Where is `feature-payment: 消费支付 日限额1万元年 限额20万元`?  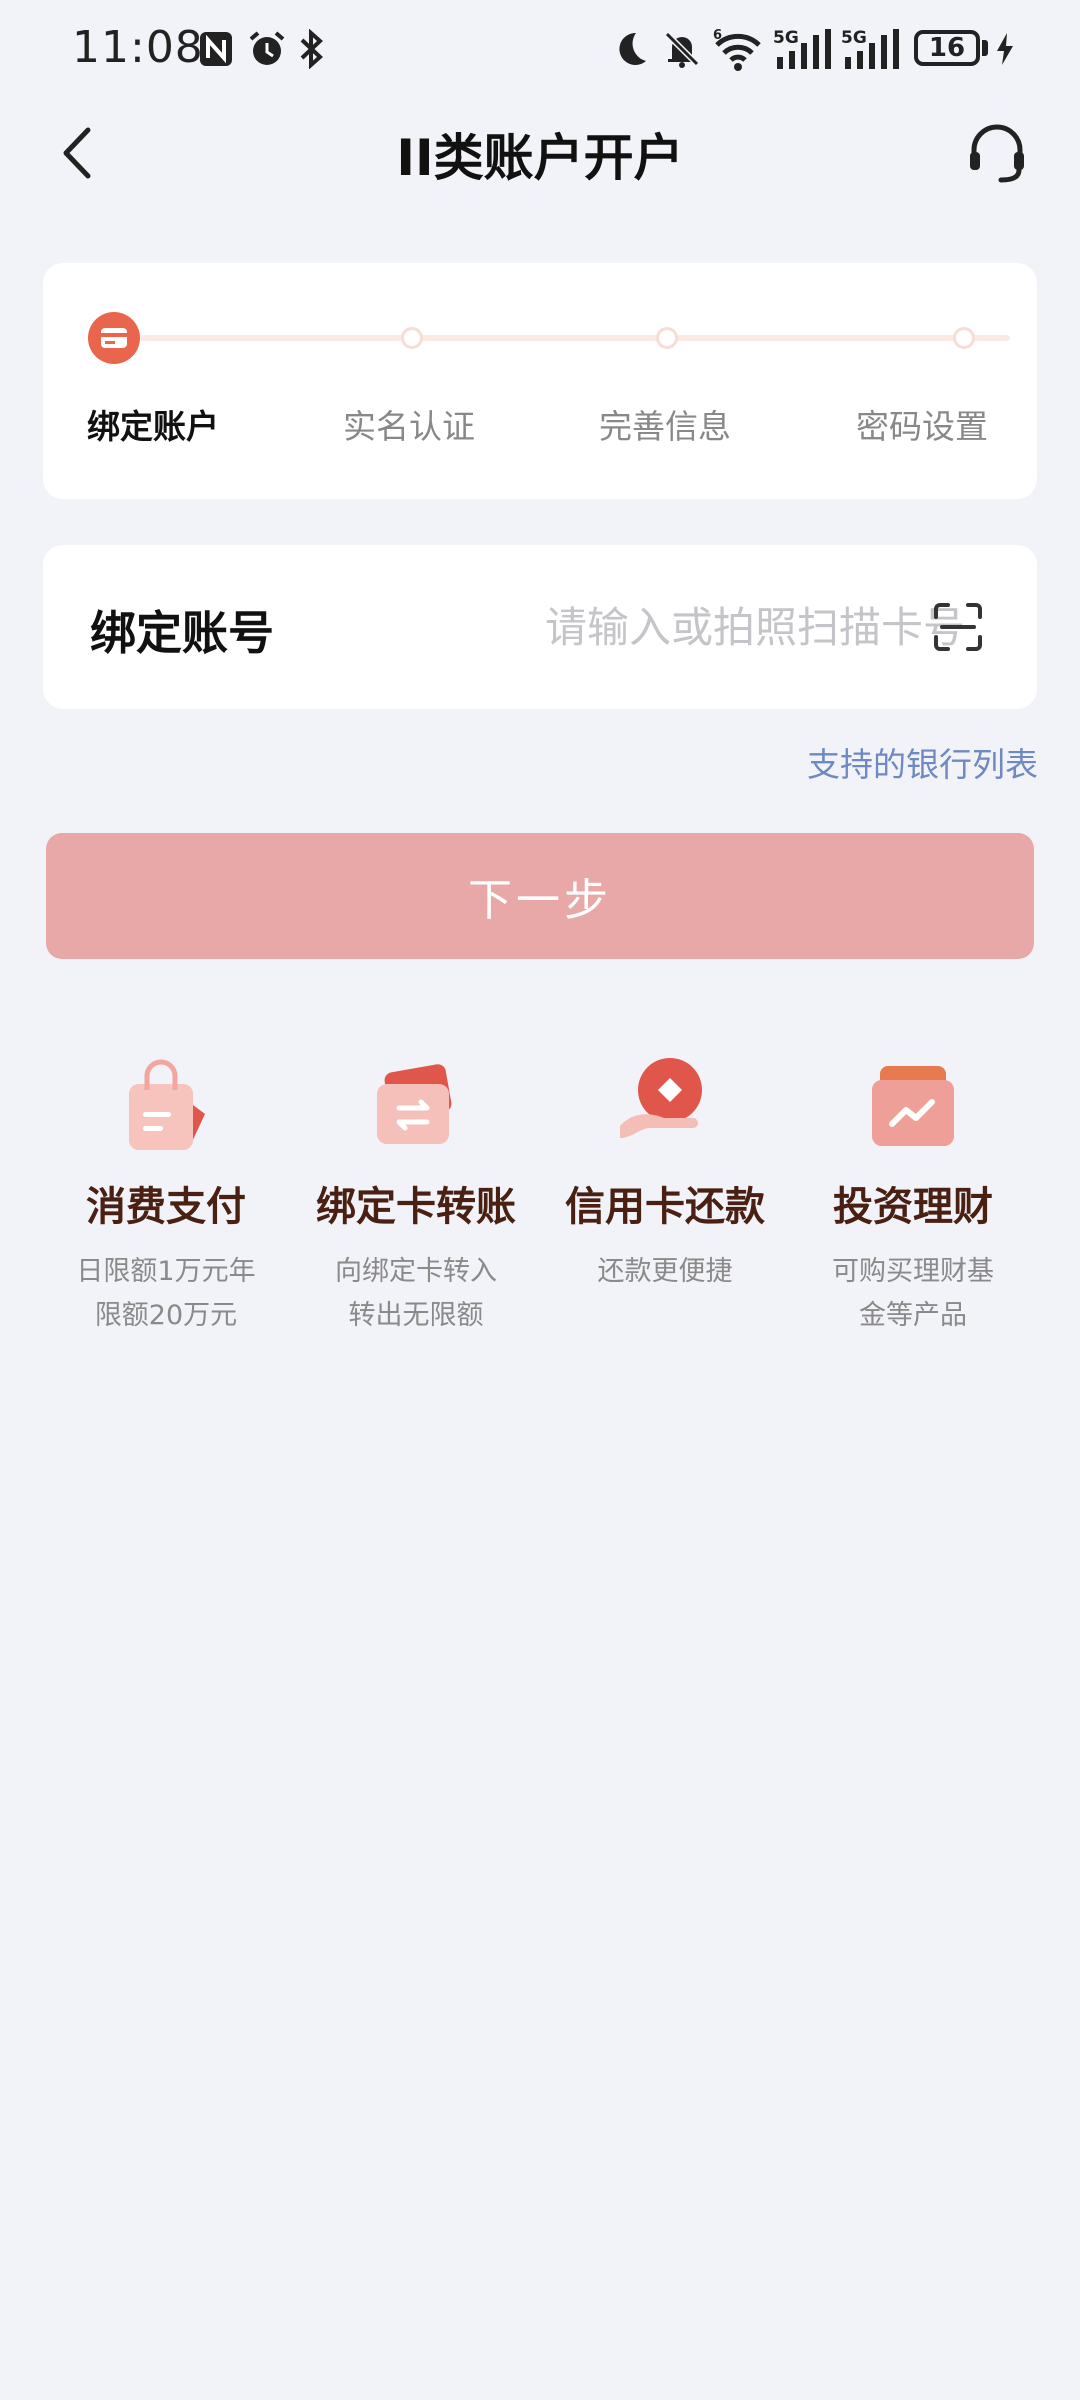 feature-payment: 消费支付 日限额1万元年 限额20万元 is located at coordinates (166, 1194).